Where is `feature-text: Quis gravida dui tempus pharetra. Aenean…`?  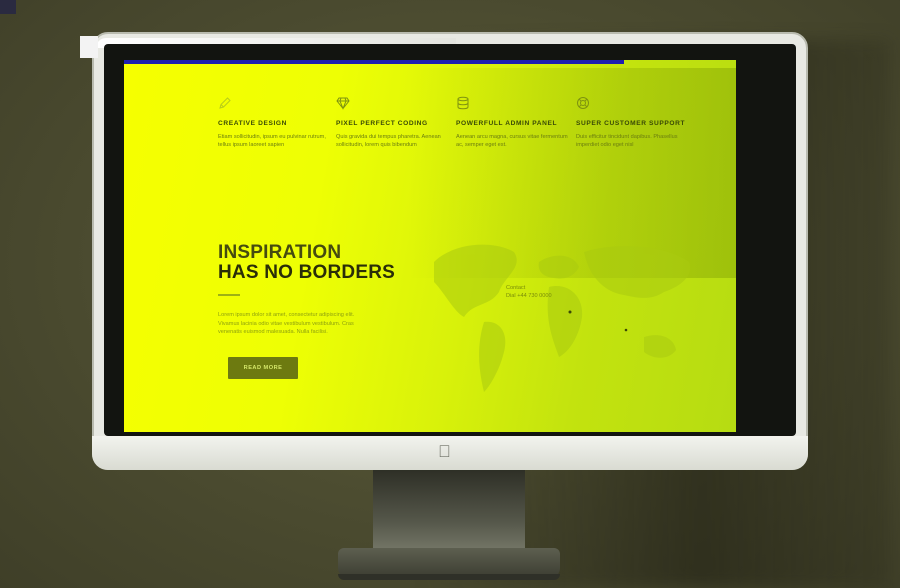
feature-text: Quis gravida dui tempus pharetra. Aenean… is located at coordinates (388, 141).